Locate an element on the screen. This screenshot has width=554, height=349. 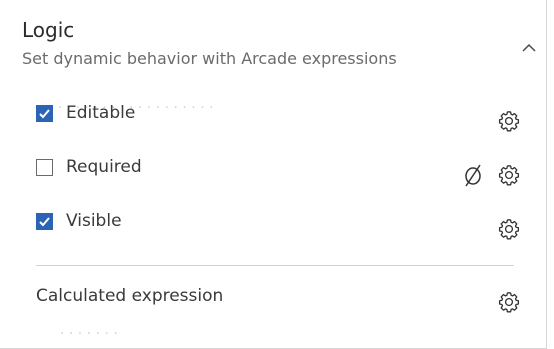
null-icon is located at coordinates (473, 175).